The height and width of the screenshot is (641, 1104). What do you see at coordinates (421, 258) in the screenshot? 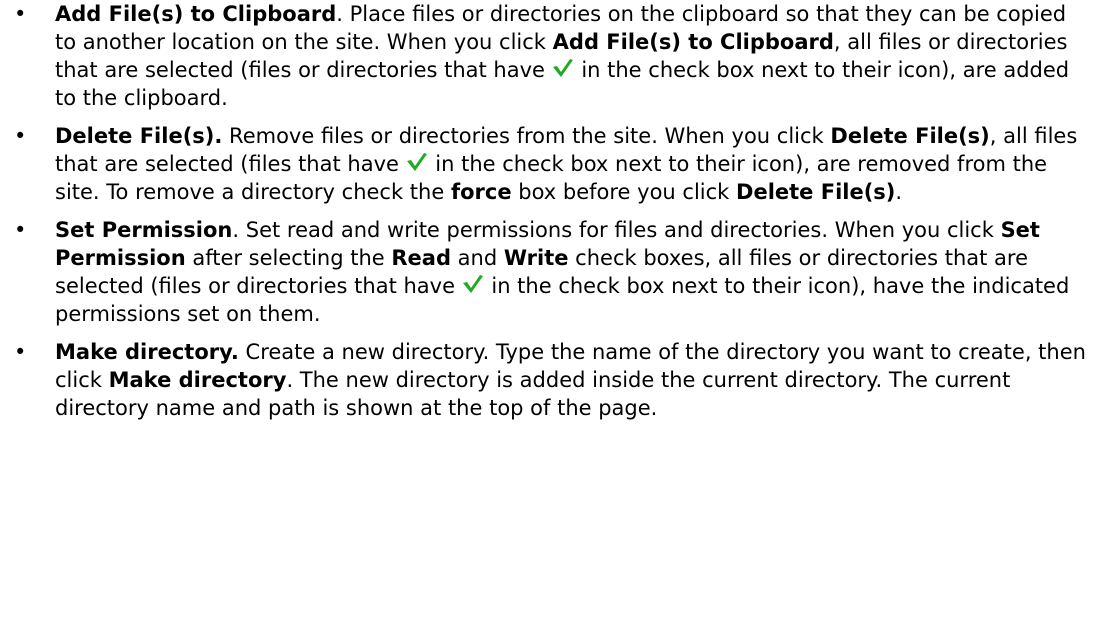
I see `inline-bold: Read` at bounding box center [421, 258].